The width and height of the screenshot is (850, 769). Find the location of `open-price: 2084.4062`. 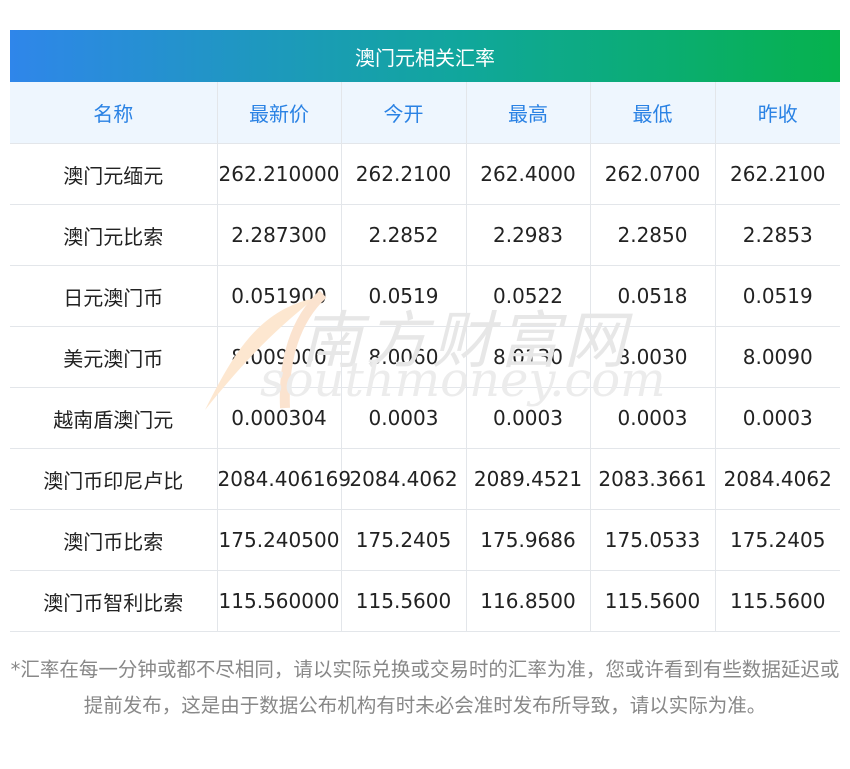

open-price: 2084.4062 is located at coordinates (404, 479).